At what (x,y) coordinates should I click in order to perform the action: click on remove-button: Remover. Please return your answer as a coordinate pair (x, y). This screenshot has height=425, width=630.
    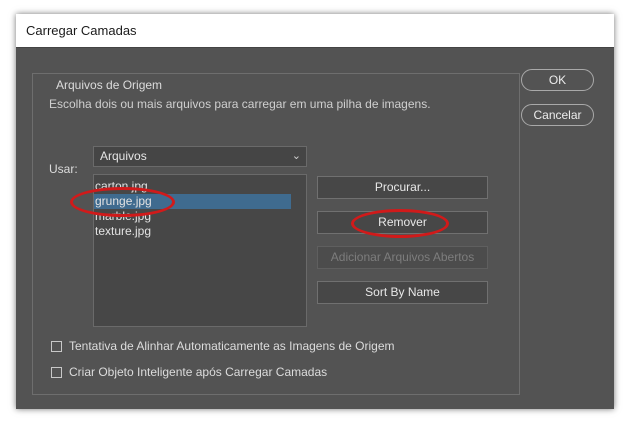
    Looking at the image, I should click on (402, 222).